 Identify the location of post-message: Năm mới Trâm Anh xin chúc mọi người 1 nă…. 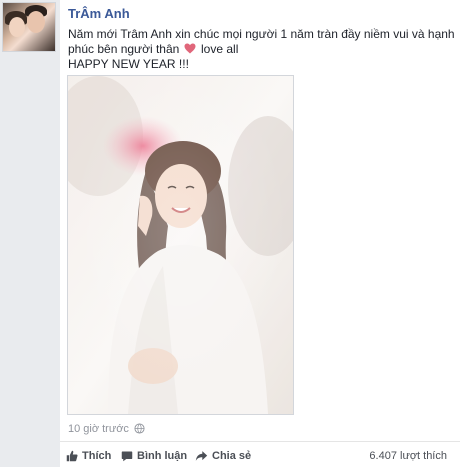
(263, 49).